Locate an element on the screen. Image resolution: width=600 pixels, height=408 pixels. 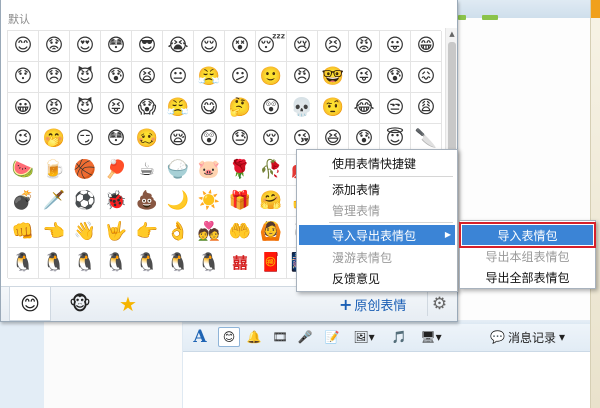
emoji-cell: 🏓 is located at coordinates (116, 170).